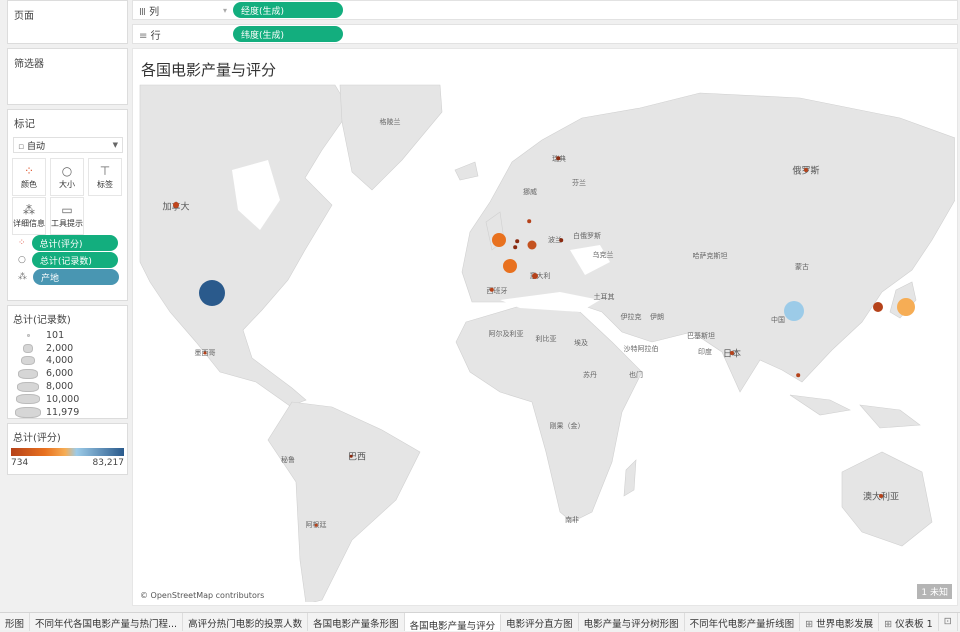 This screenshot has width=960, height=632. I want to click on chevron-down-icon: ▼, so click(115, 145).